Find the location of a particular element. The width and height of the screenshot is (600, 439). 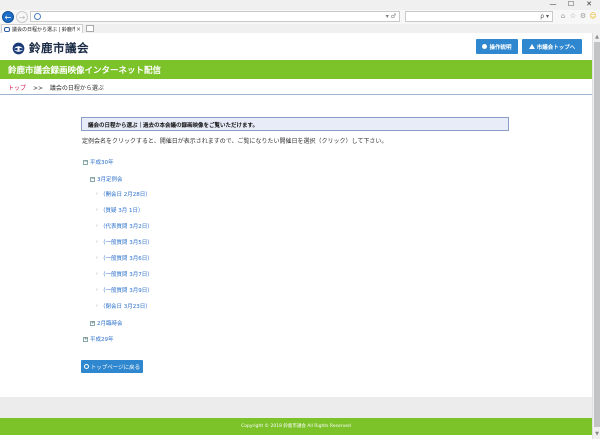

site-logo: 鈴鹿市議会 is located at coordinates (50, 48).